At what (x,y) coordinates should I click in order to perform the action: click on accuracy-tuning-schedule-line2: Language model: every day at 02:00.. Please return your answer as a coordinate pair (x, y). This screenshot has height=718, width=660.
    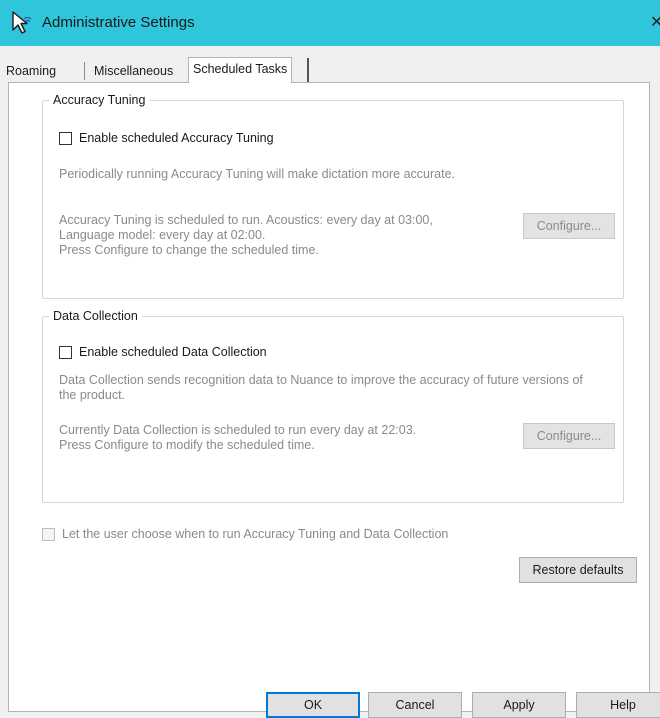
    Looking at the image, I should click on (162, 235).